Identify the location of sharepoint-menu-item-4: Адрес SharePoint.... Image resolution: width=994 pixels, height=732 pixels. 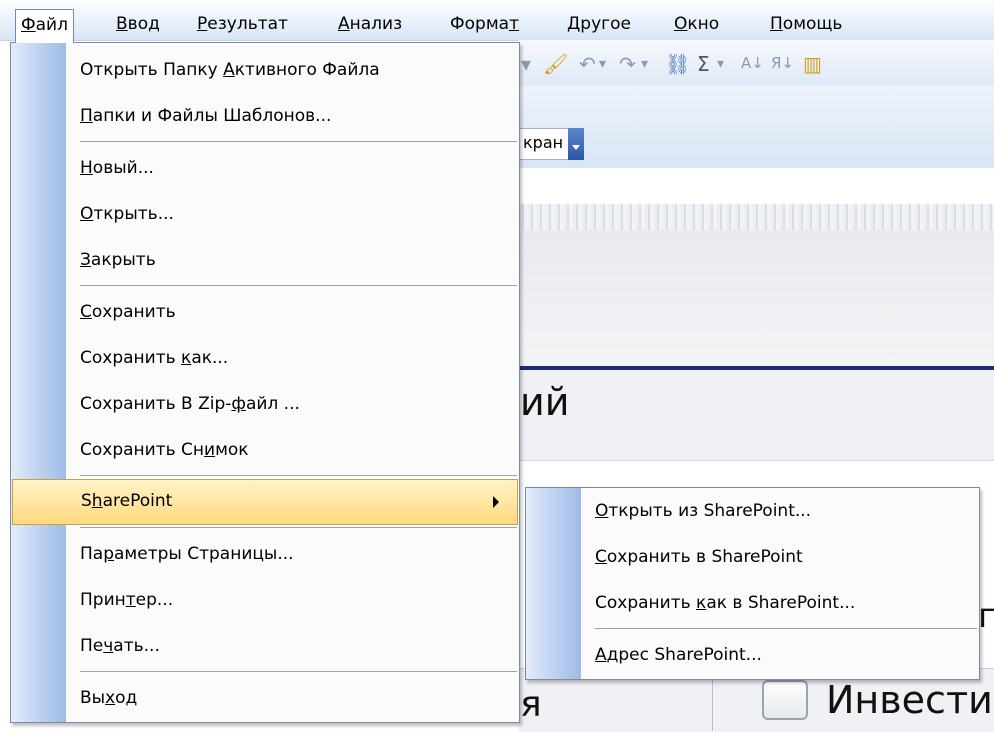
(752, 655).